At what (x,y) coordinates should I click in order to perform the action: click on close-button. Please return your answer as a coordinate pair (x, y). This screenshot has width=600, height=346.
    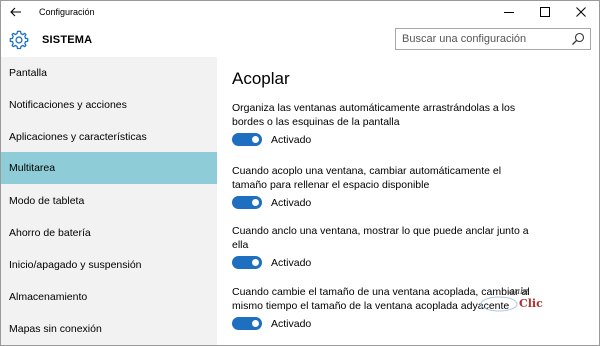
    Looking at the image, I should click on (581, 12).